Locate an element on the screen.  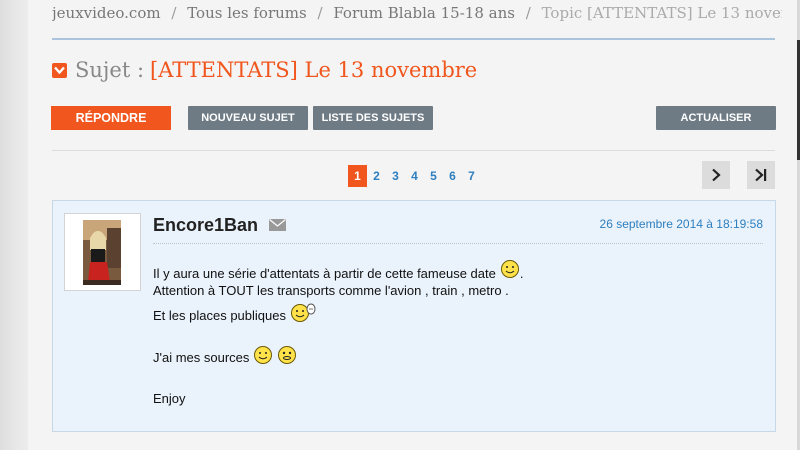
last-page-icon is located at coordinates (761, 175).